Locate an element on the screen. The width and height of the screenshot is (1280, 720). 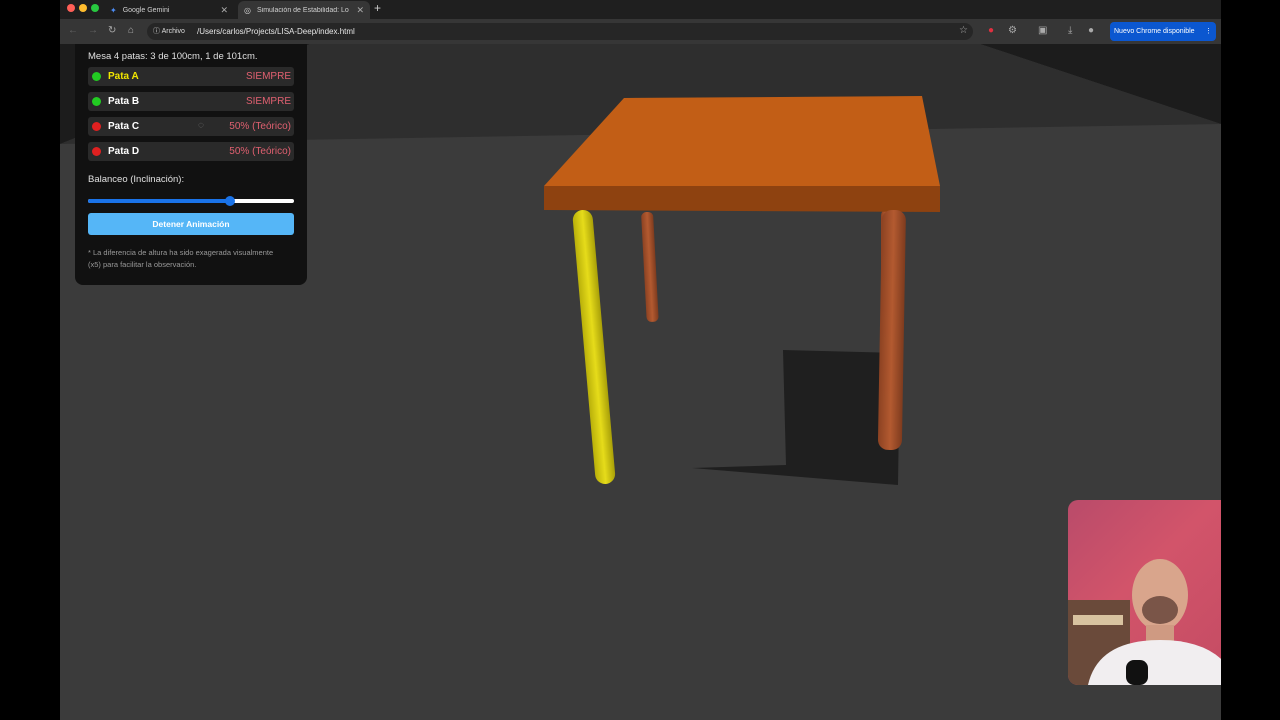
extensions-icon: ⚙ is located at coordinates (1012, 31).